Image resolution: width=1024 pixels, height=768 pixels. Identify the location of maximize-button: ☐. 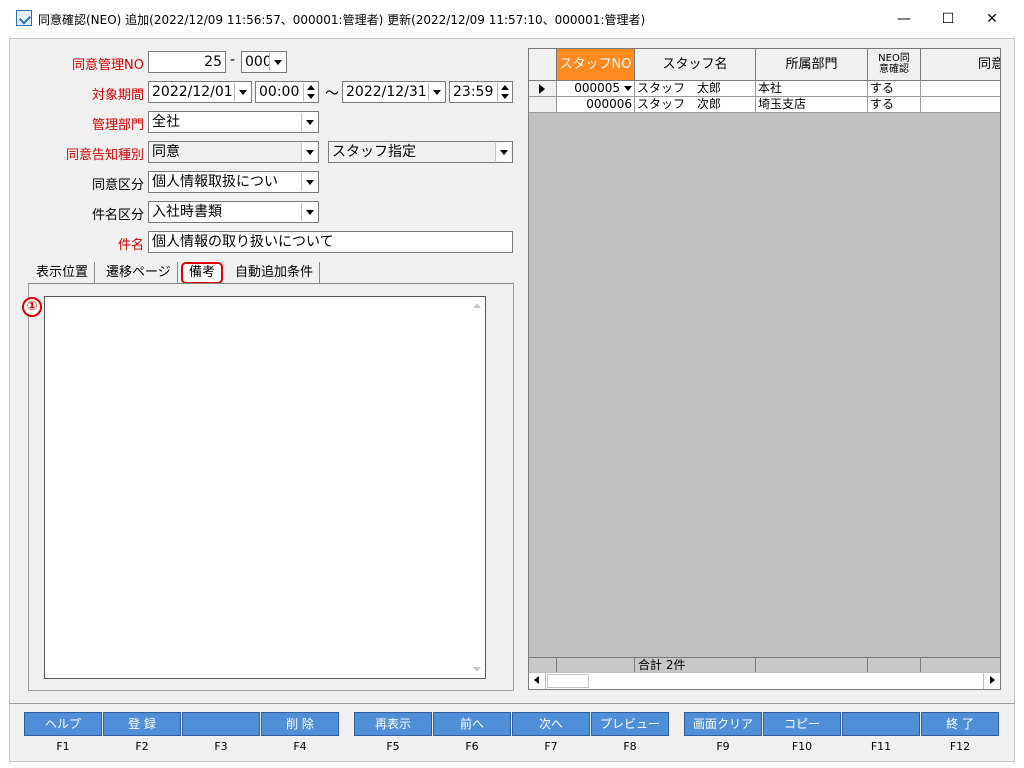
(948, 19).